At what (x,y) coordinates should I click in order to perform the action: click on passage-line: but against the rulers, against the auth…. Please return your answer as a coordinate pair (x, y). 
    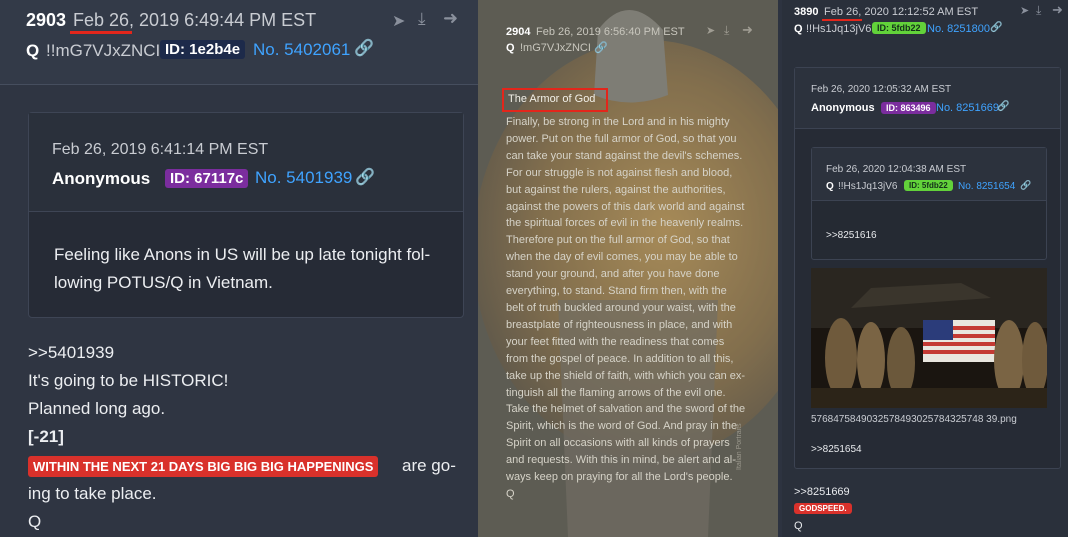
    Looking at the image, I should click on (616, 189).